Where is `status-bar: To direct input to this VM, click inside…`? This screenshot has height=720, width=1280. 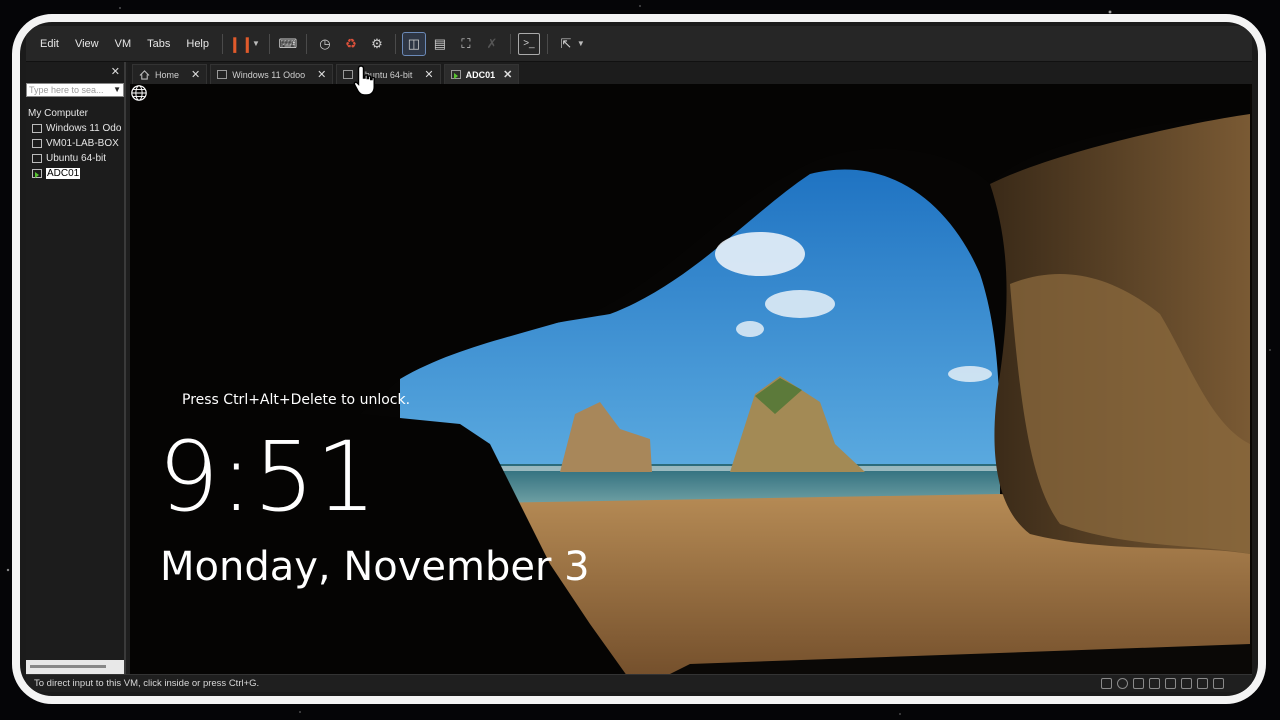 status-bar: To direct input to this VM, click inside… is located at coordinates (639, 683).